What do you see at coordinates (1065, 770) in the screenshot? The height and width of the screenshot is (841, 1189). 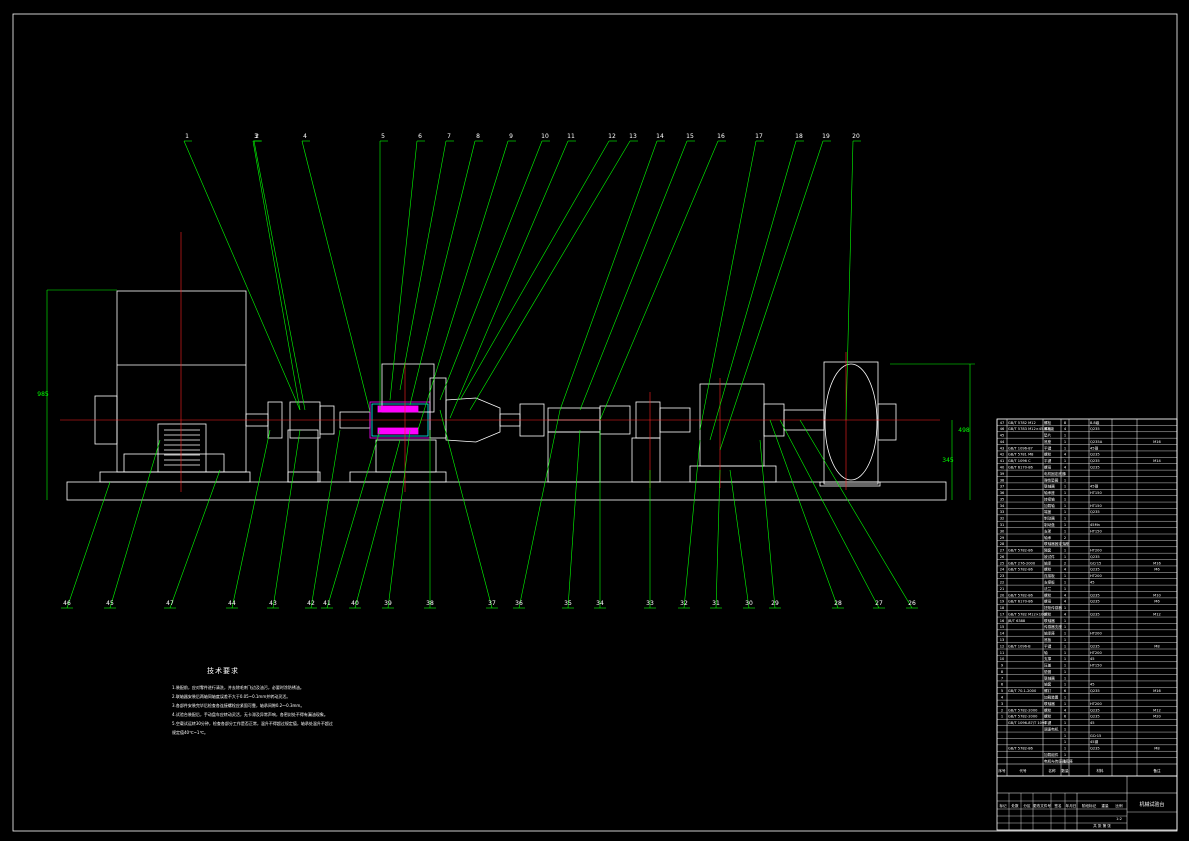 I see `bom-header-cell: 数量` at bounding box center [1065, 770].